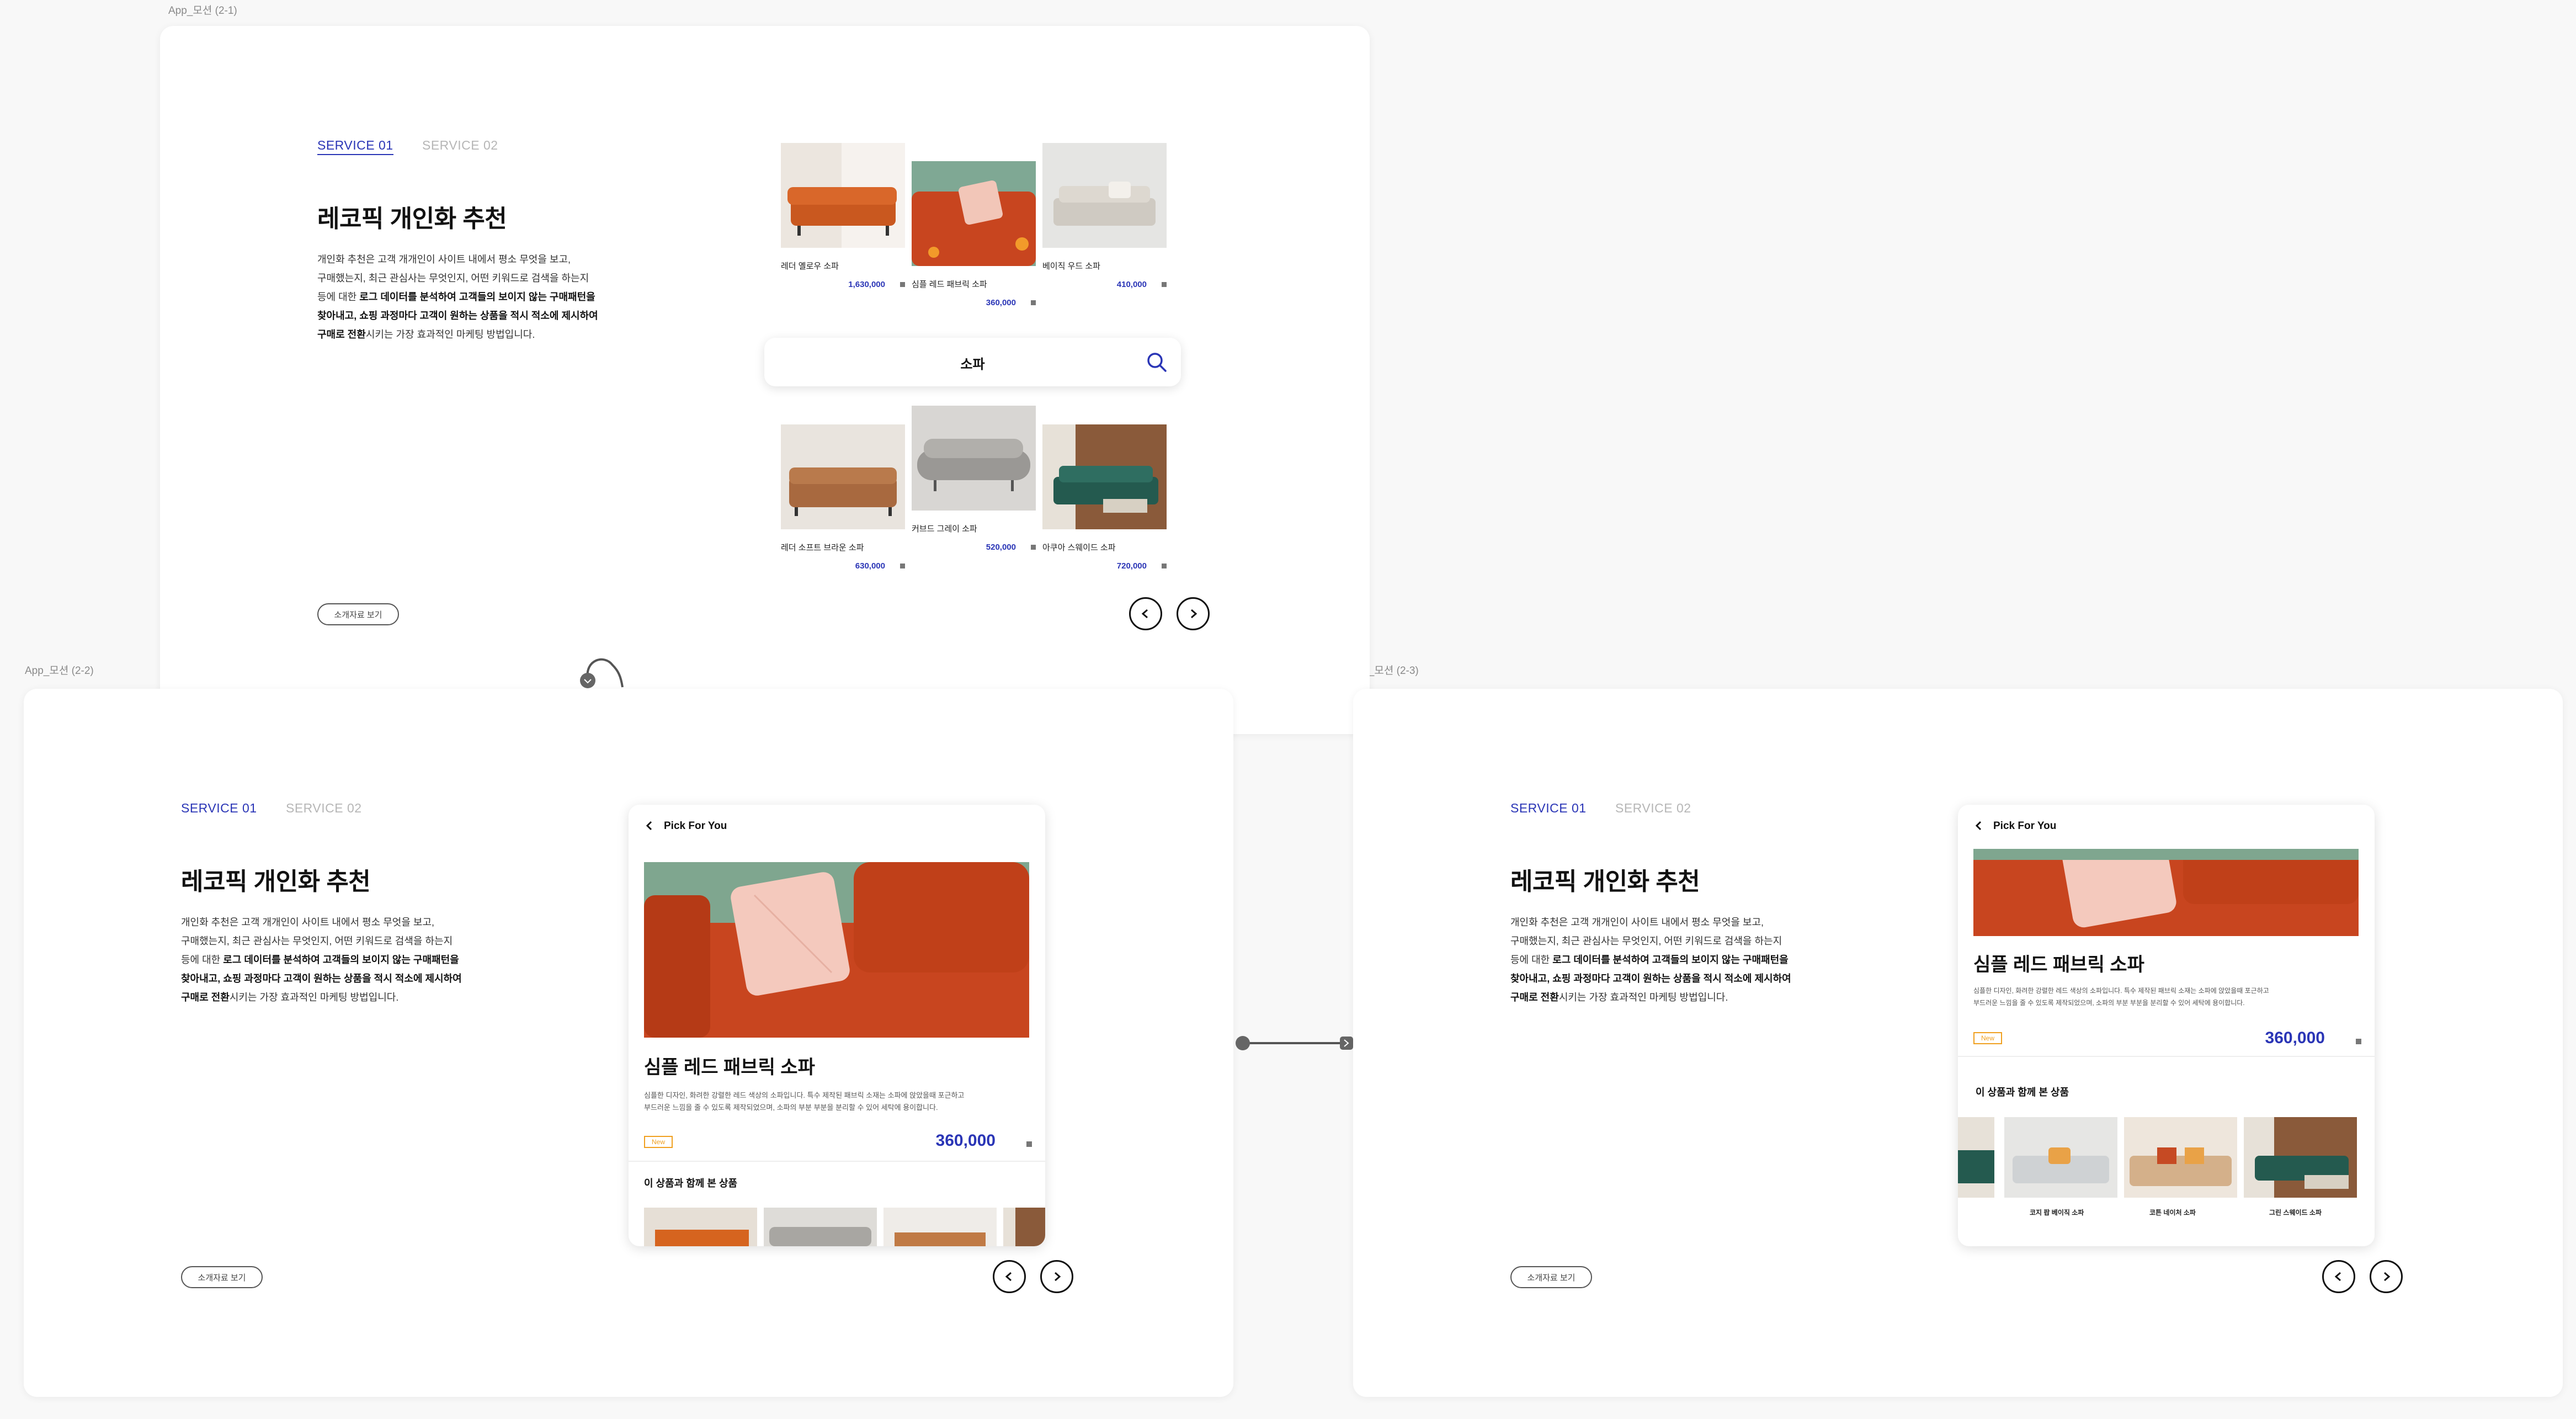 The width and height of the screenshot is (2576, 1419). What do you see at coordinates (1157, 362) in the screenshot?
I see `search-icon` at bounding box center [1157, 362].